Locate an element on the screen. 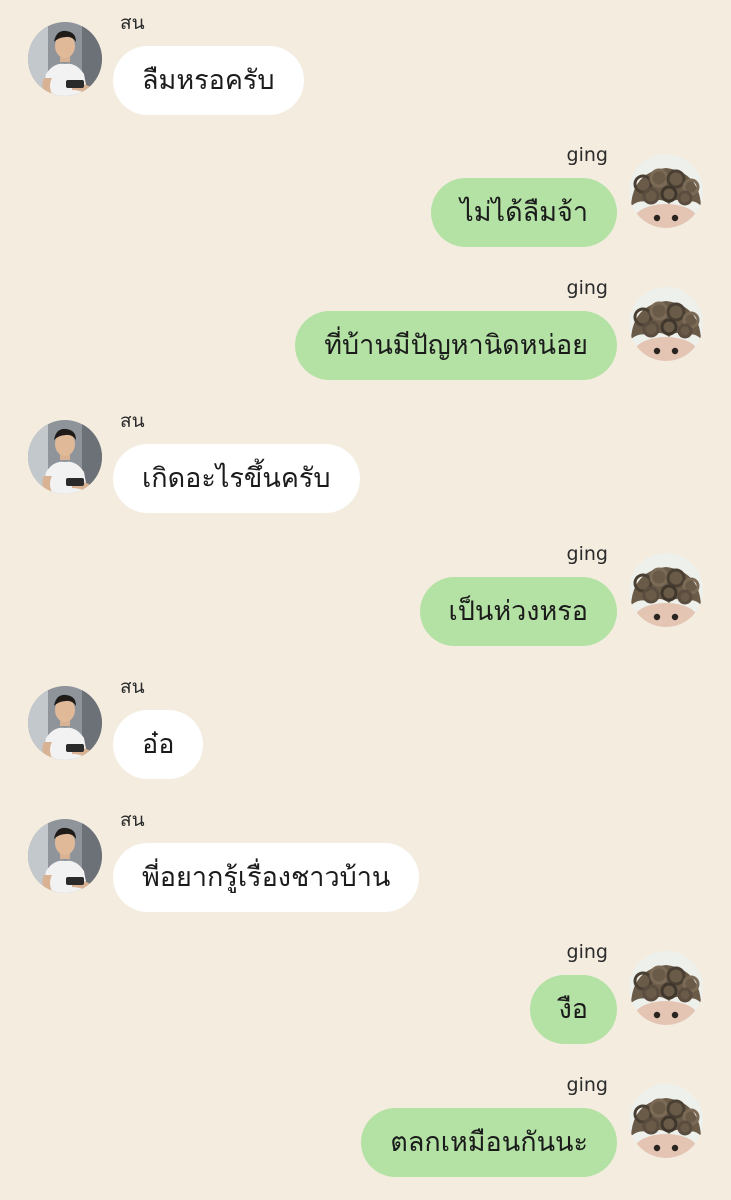 This screenshot has height=1200, width=731. message-bubble: เป็นห่วงหรอ is located at coordinates (518, 611).